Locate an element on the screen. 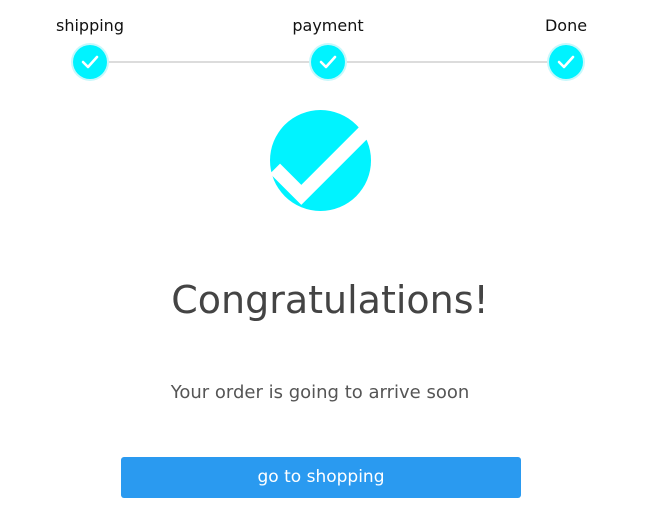 The height and width of the screenshot is (523, 660). step-status-shipping is located at coordinates (90, 62).